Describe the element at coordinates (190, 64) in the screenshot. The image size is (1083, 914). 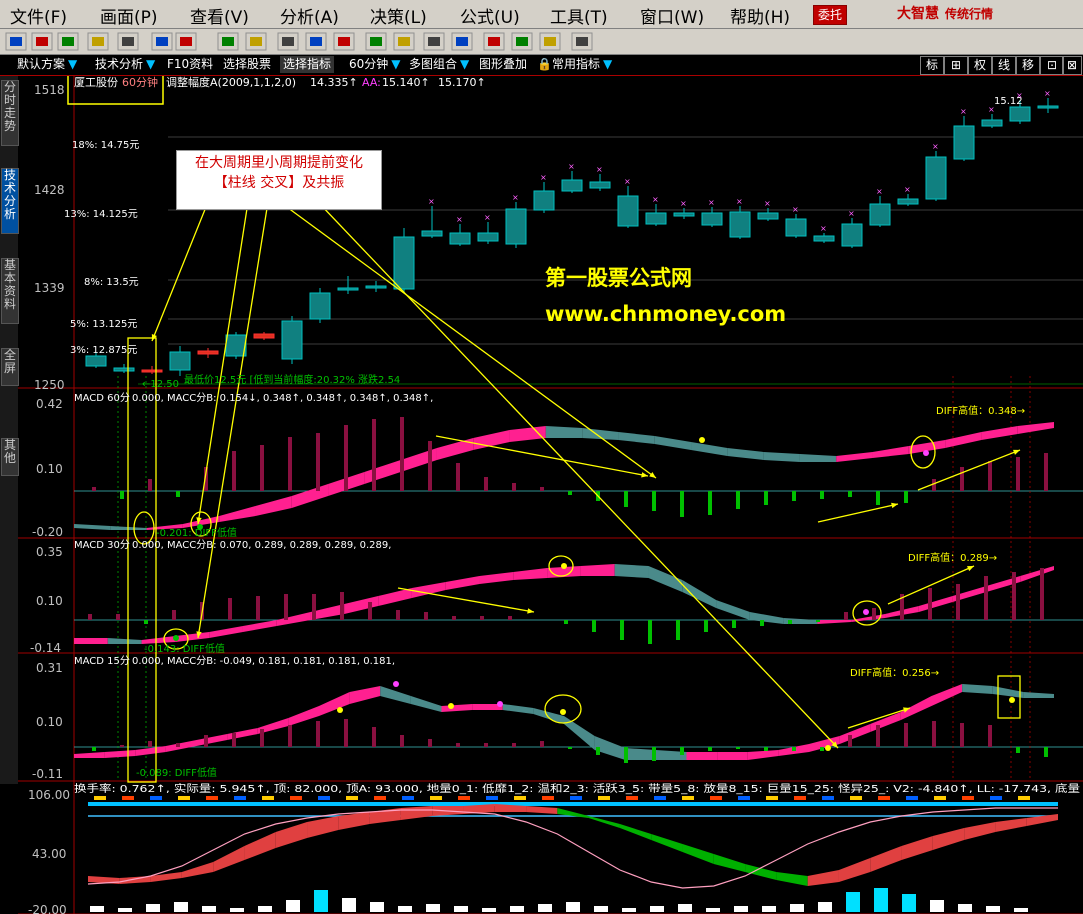
I see `tab-f10: F10资料` at that location.